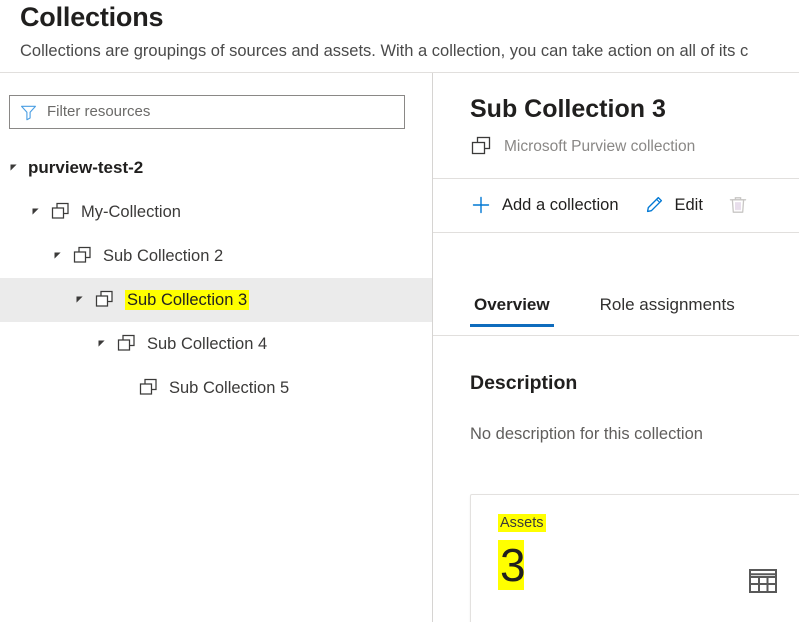 Image resolution: width=799 pixels, height=622 pixels. What do you see at coordinates (738, 205) in the screenshot?
I see `trash-icon` at bounding box center [738, 205].